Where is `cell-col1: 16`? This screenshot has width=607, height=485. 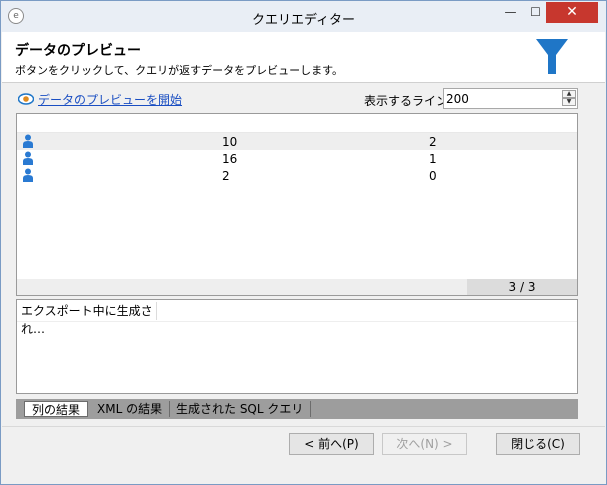 cell-col1: 16 is located at coordinates (230, 159).